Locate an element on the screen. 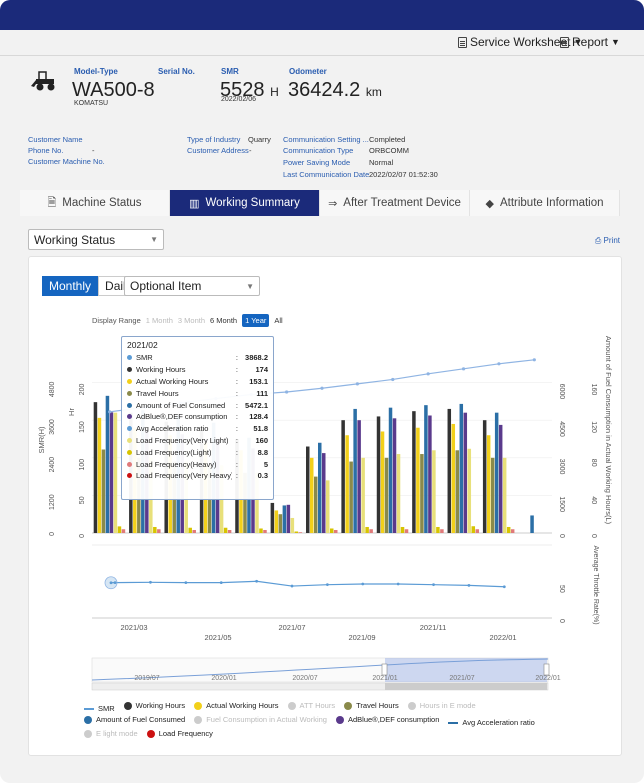 This screenshot has width=644, height=783. y-tick-fuel: 3000 is located at coordinates (561, 467).